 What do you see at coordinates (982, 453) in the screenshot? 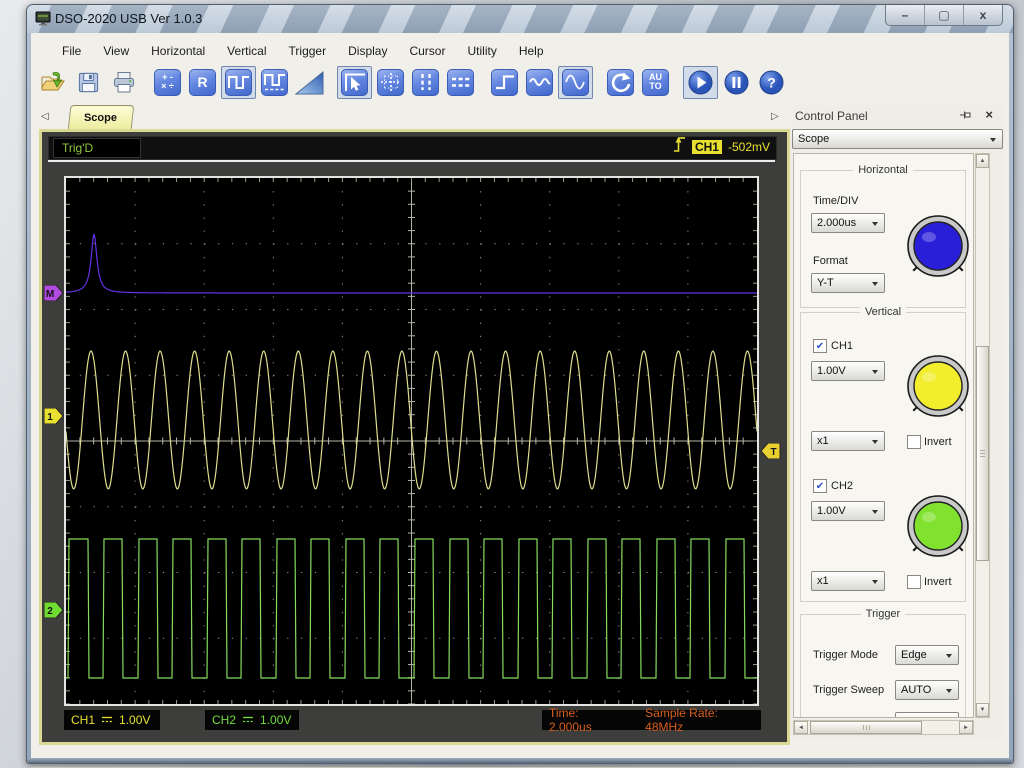
I see `vertical-scroll-thumb` at bounding box center [982, 453].